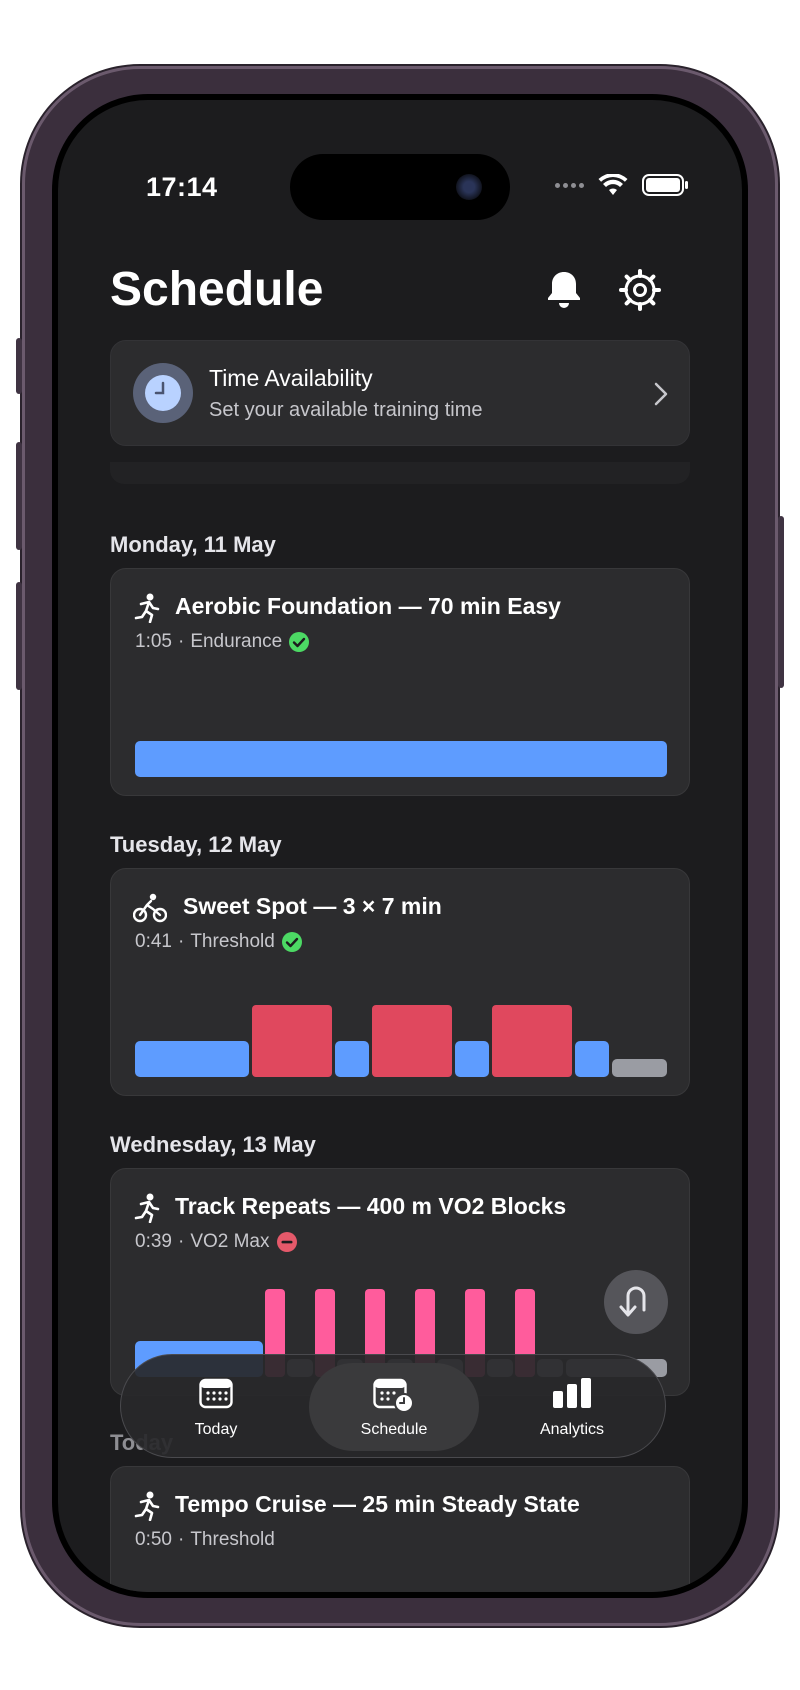 The image size is (800, 1690). What do you see at coordinates (153, 1539) in the screenshot?
I see `workout-duration: 0:50` at bounding box center [153, 1539].